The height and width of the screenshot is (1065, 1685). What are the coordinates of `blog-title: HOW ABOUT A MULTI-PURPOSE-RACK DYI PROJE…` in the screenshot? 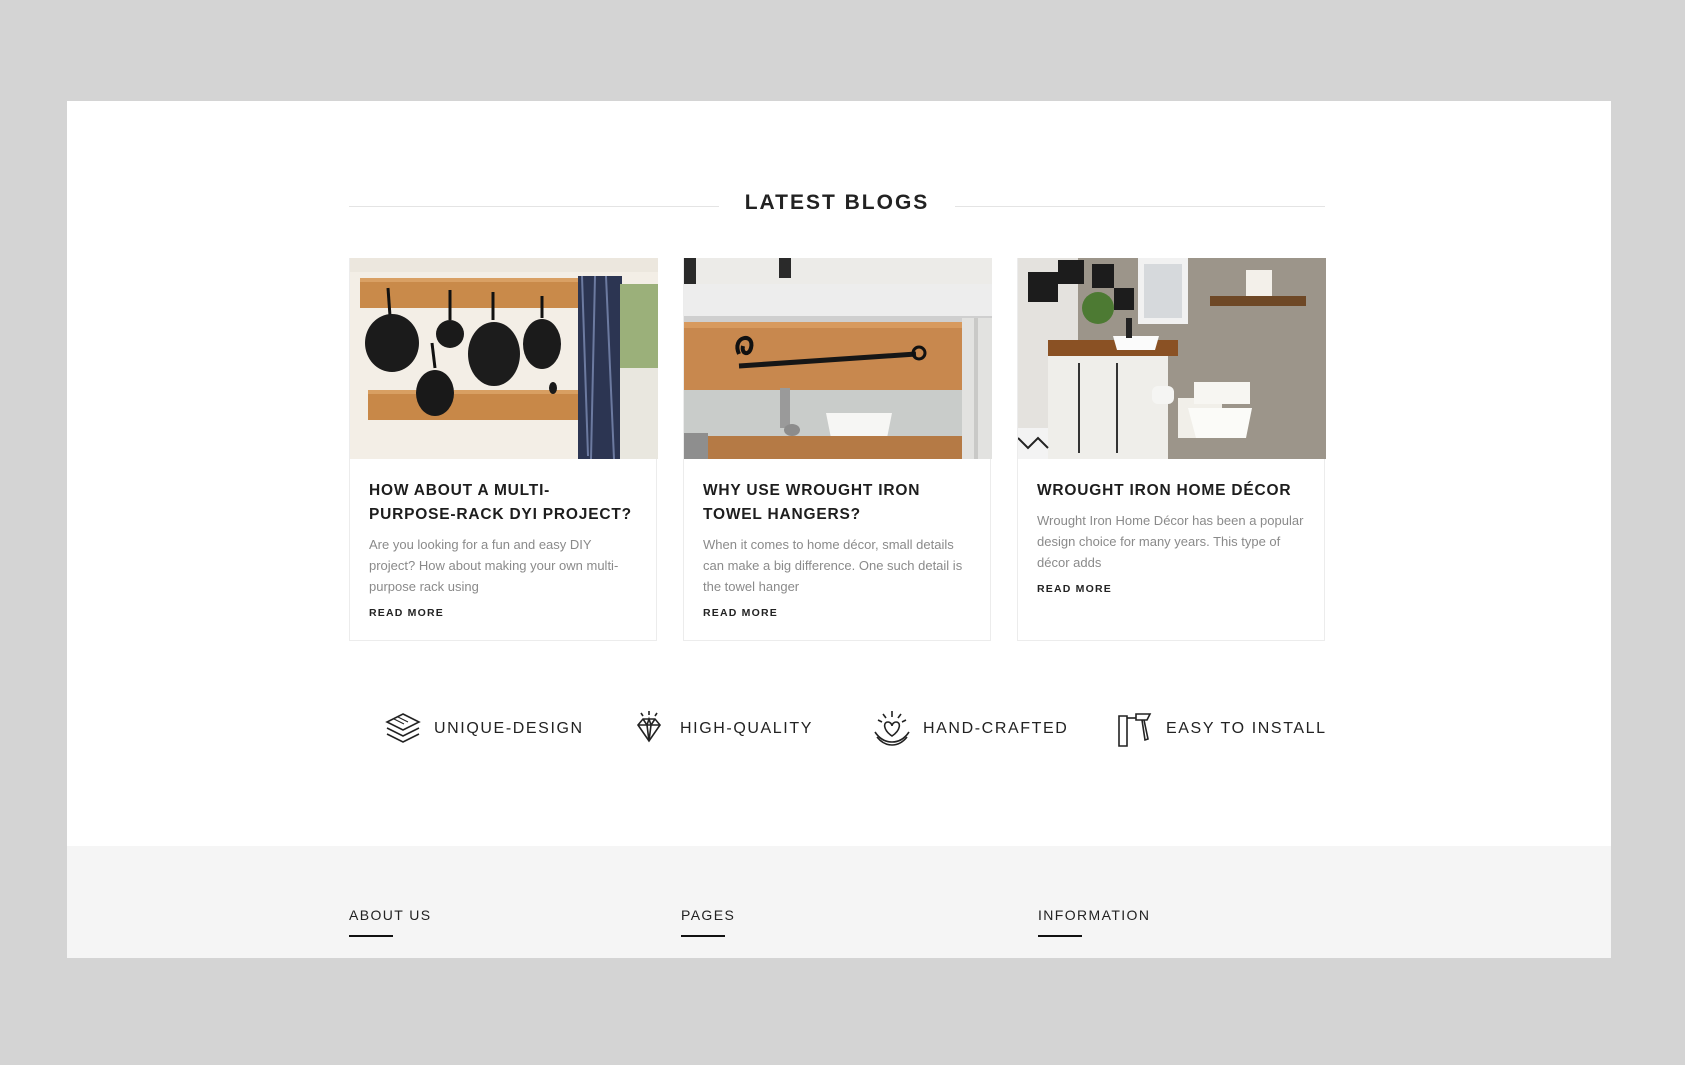 It's located at (503, 503).